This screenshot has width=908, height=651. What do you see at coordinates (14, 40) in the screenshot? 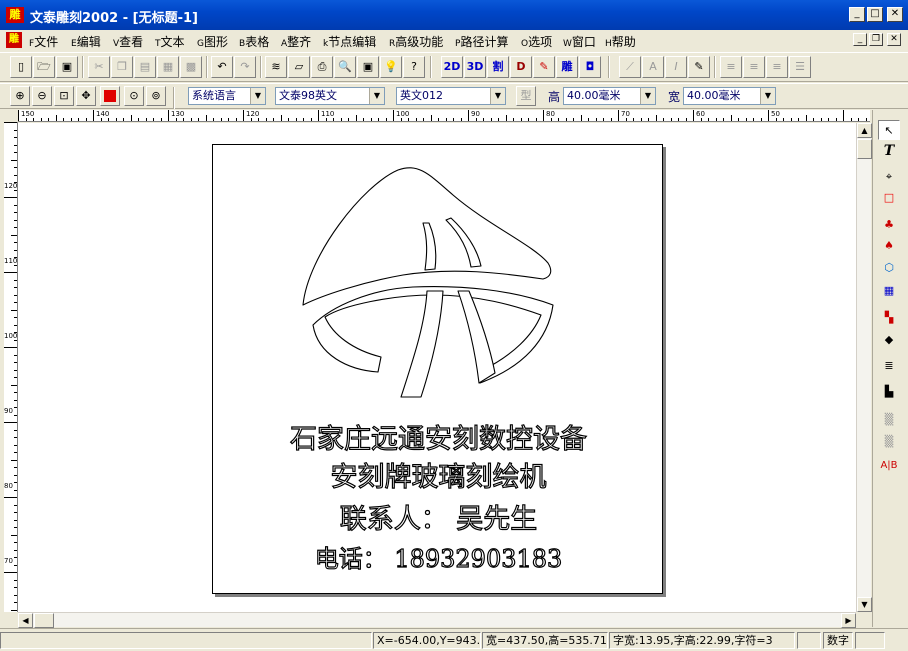
I see `document-icon: 雕` at bounding box center [14, 40].